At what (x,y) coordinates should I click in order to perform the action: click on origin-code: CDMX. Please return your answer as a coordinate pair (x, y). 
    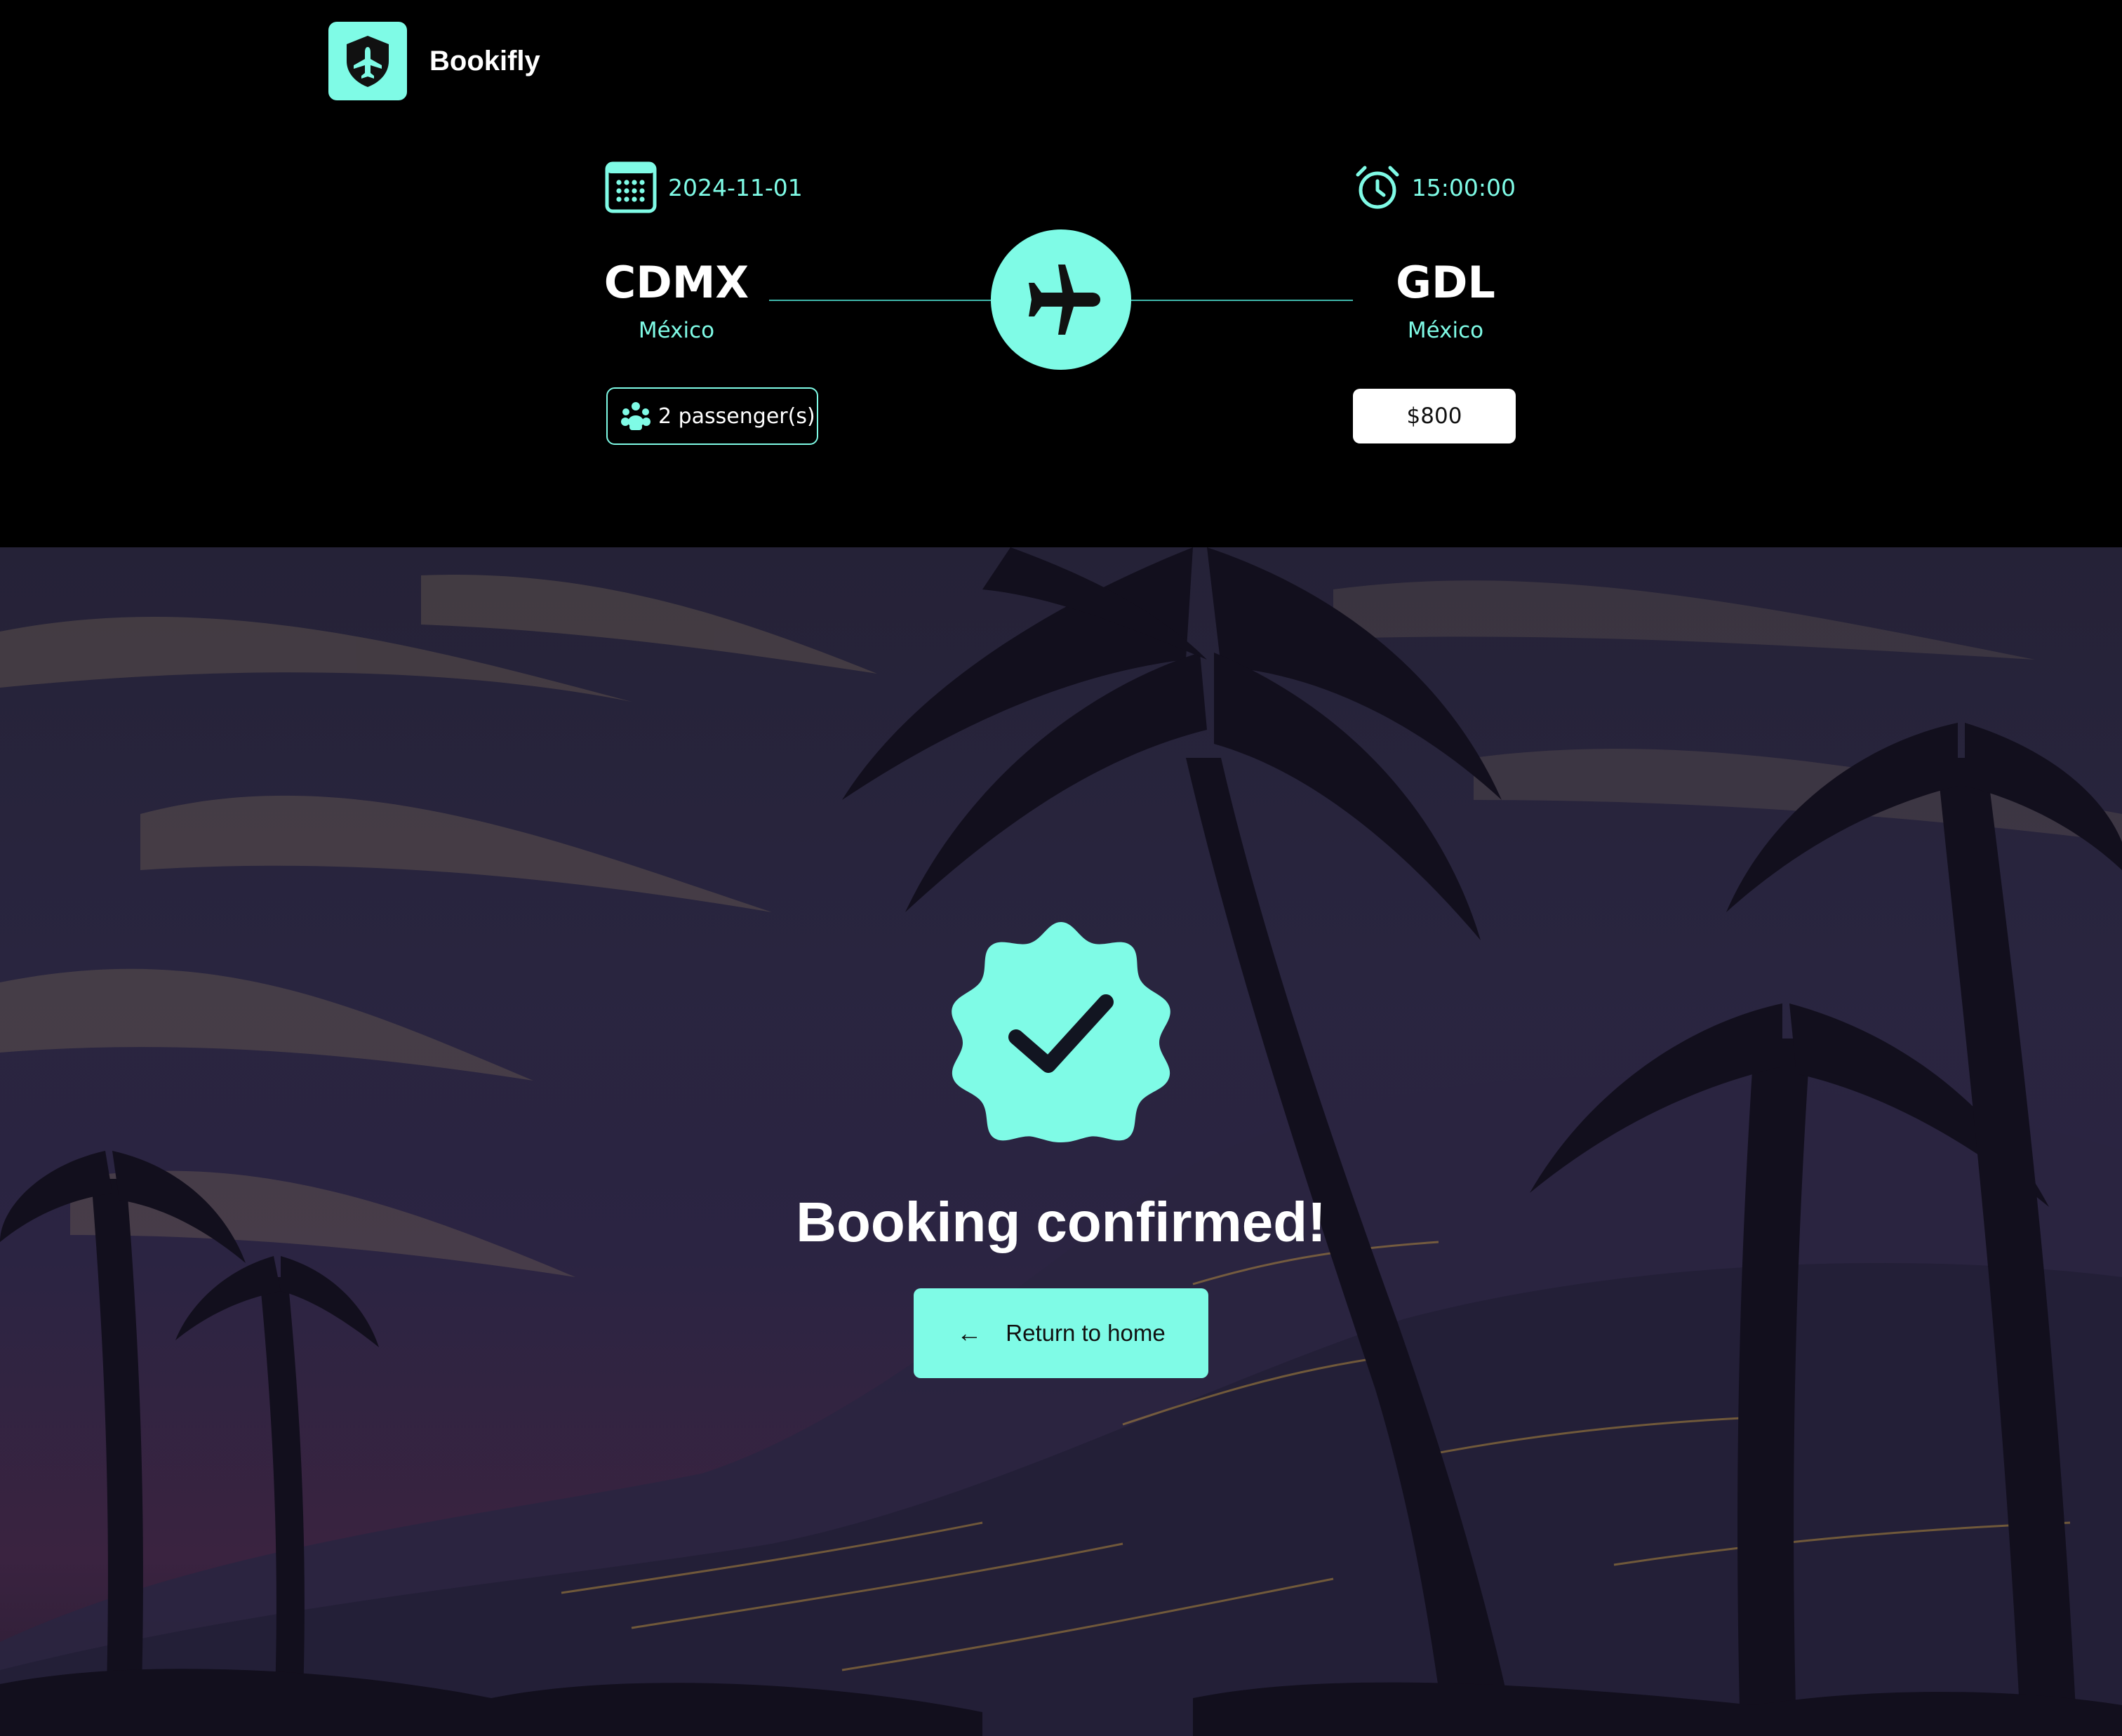
    Looking at the image, I should click on (676, 282).